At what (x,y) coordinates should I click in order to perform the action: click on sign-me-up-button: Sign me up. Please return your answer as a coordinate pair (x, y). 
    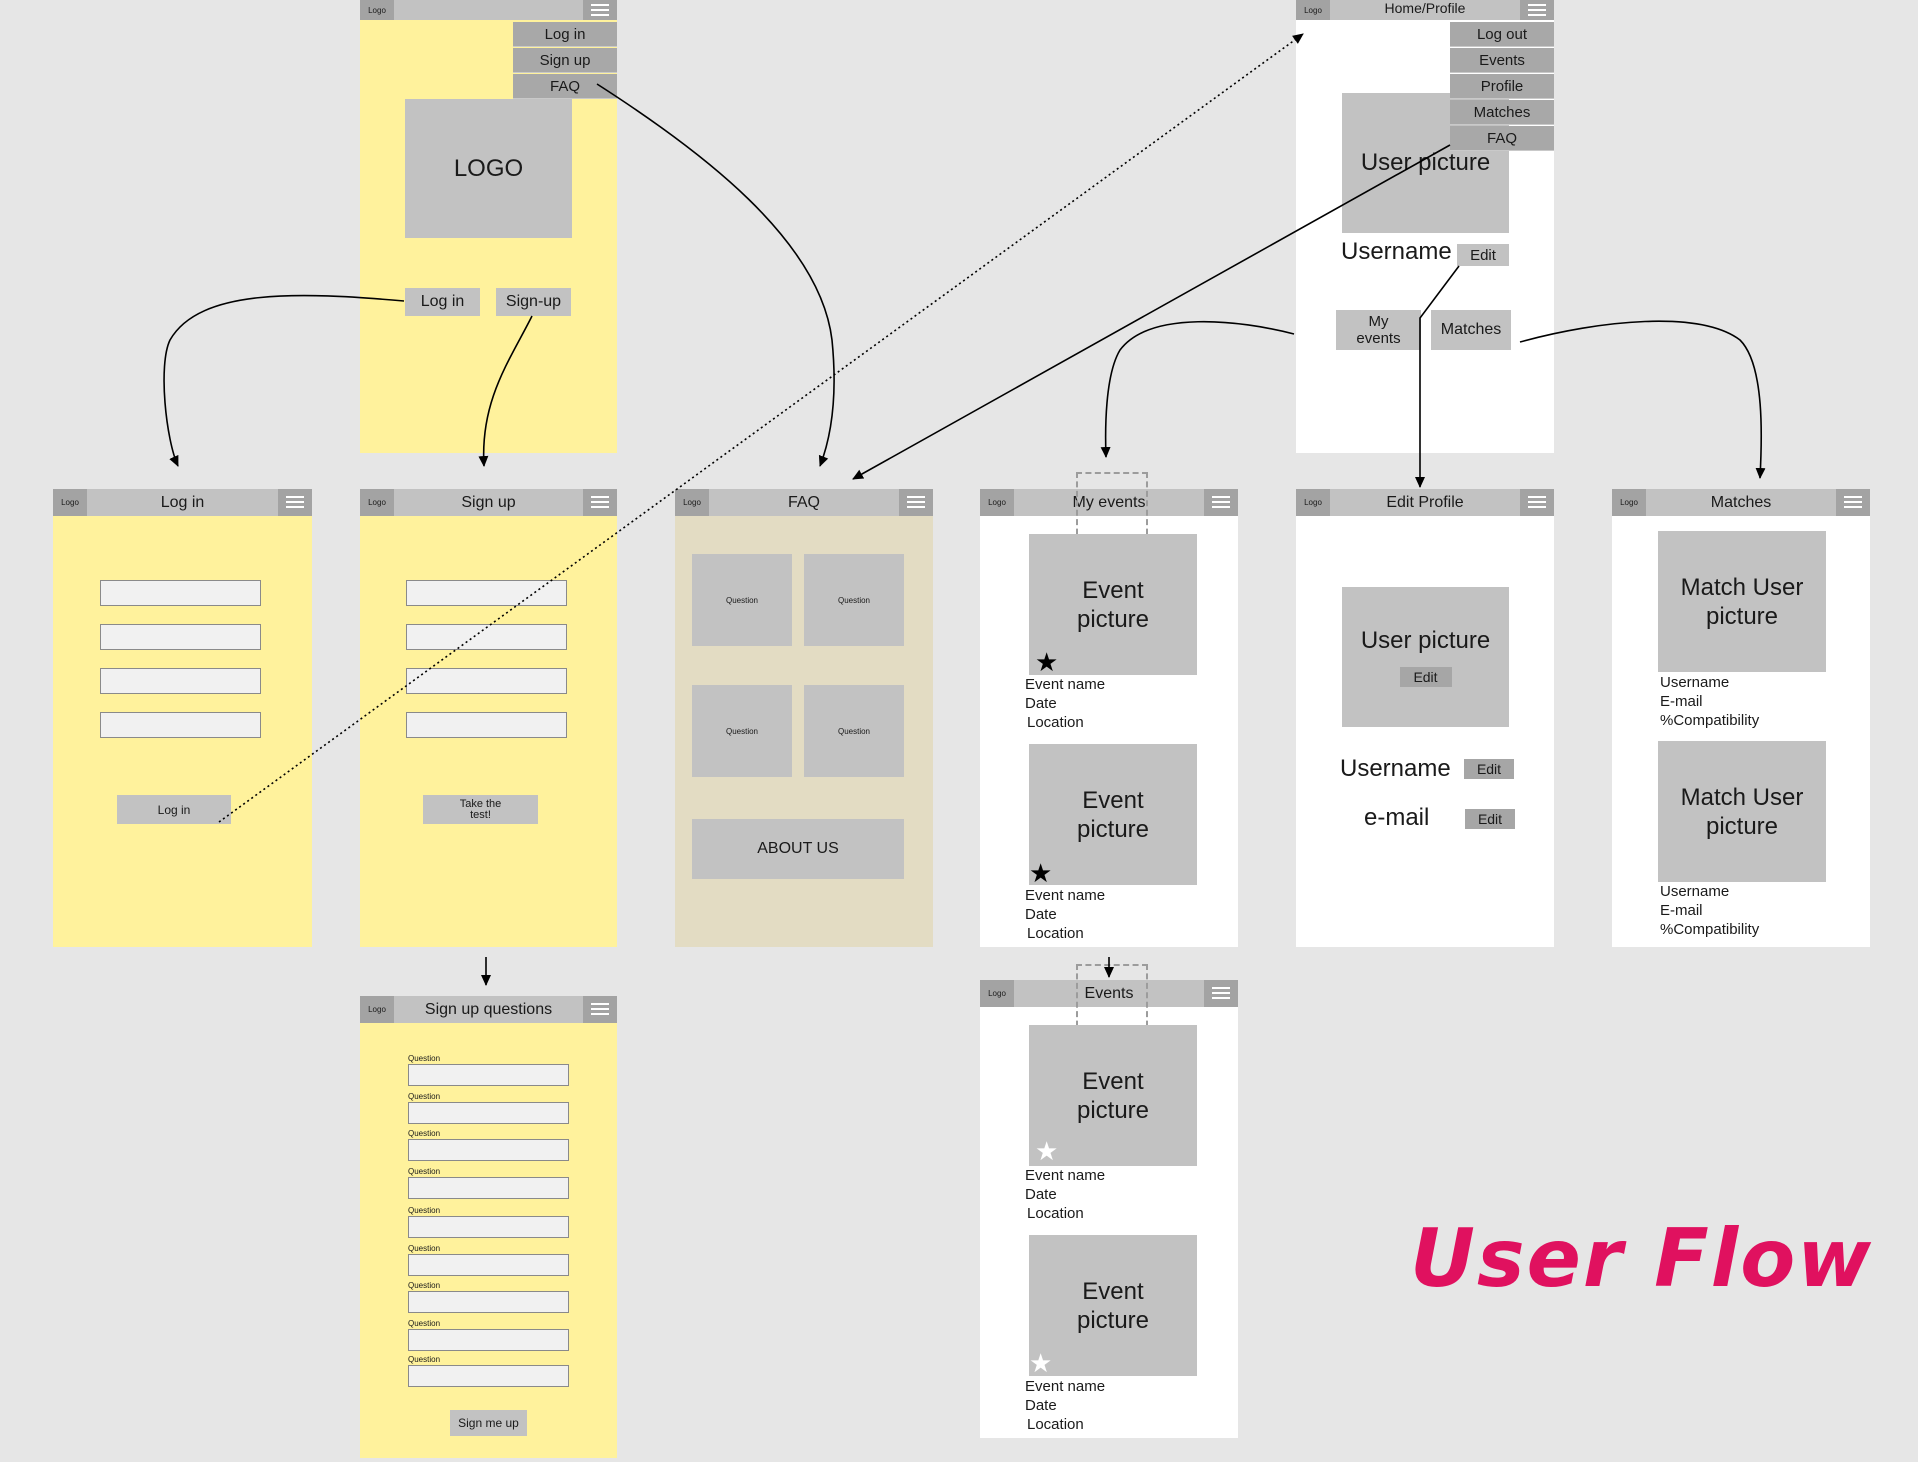
    Looking at the image, I should click on (488, 1423).